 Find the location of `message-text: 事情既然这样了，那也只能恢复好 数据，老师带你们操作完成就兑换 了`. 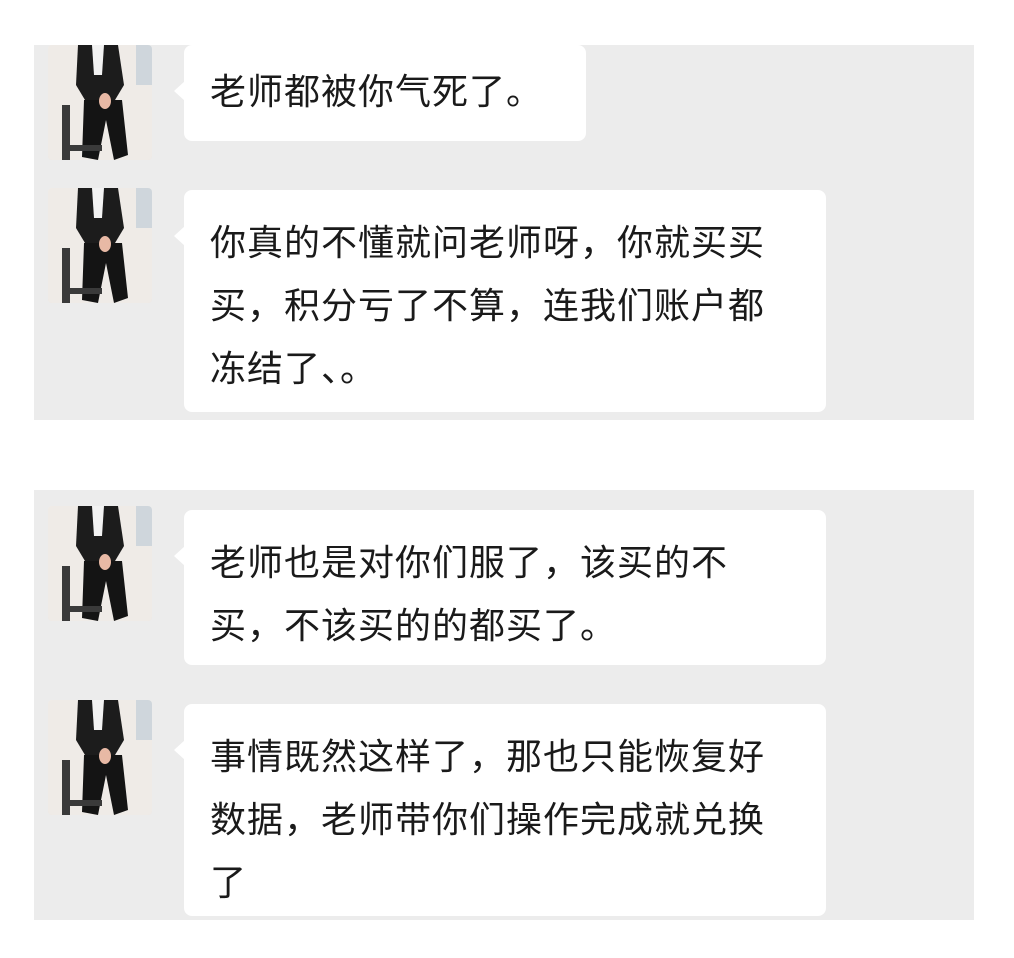

message-text: 事情既然这样了，那也只能恢复好 数据，老师带你们操作完成就兑换 了 is located at coordinates (488, 820).